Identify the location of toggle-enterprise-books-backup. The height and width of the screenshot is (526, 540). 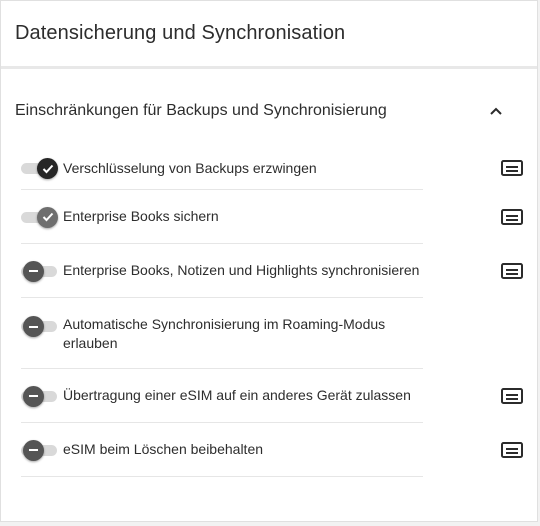
(41, 217).